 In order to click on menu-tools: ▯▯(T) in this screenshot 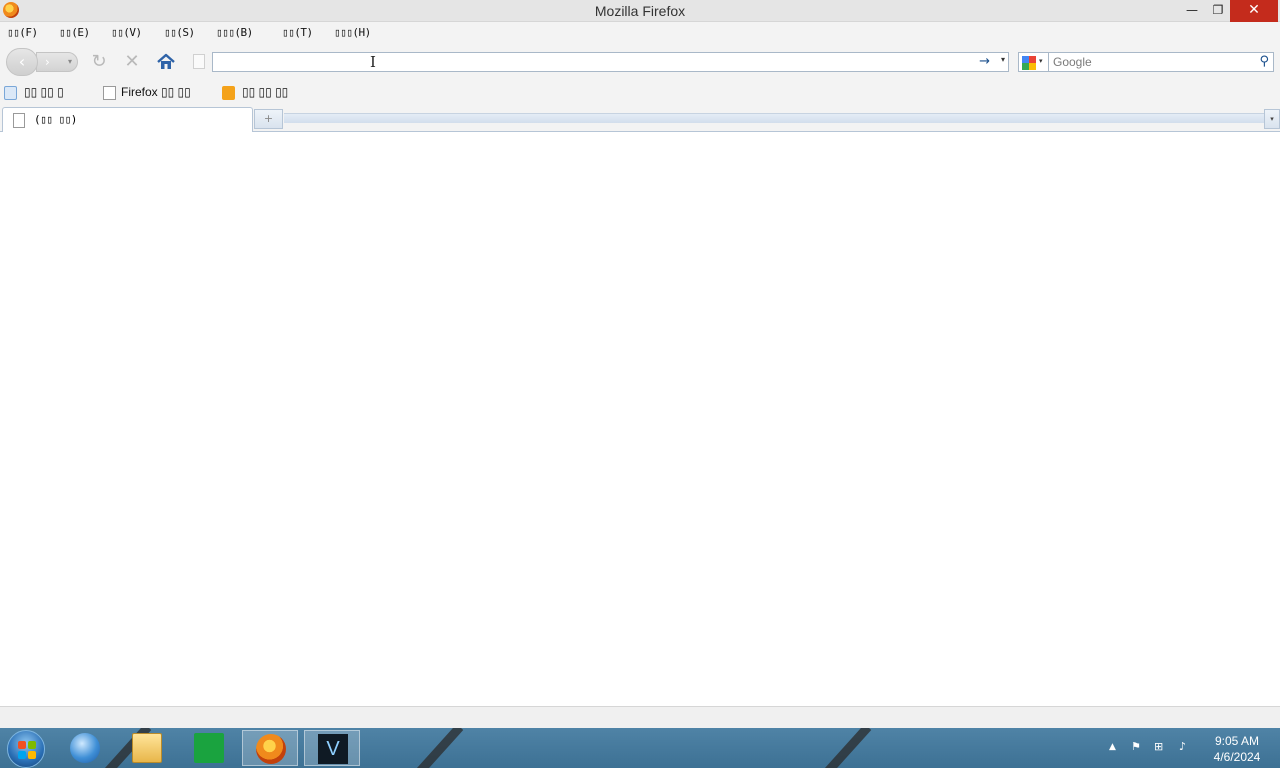, I will do `click(297, 32)`.